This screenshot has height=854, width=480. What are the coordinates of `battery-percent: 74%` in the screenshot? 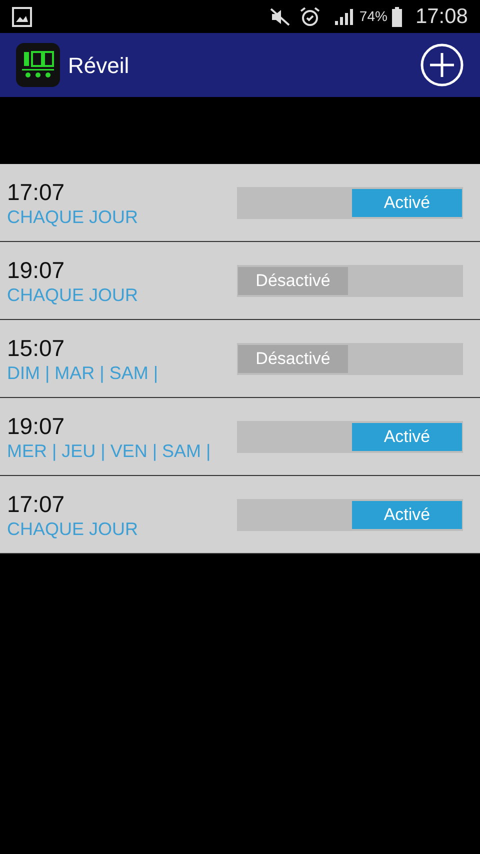 It's located at (373, 16).